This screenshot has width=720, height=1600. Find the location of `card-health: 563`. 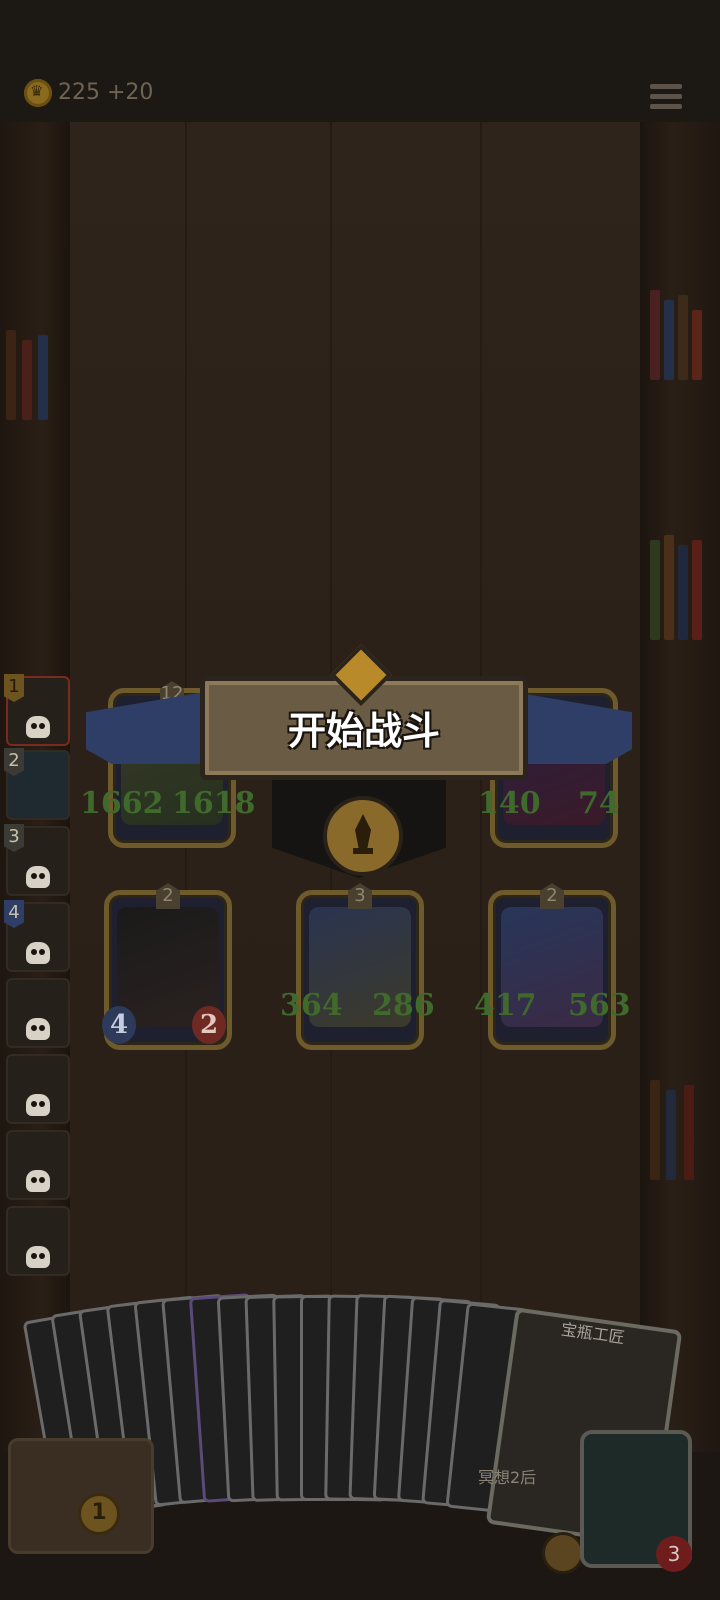

card-health: 563 is located at coordinates (599, 1005).